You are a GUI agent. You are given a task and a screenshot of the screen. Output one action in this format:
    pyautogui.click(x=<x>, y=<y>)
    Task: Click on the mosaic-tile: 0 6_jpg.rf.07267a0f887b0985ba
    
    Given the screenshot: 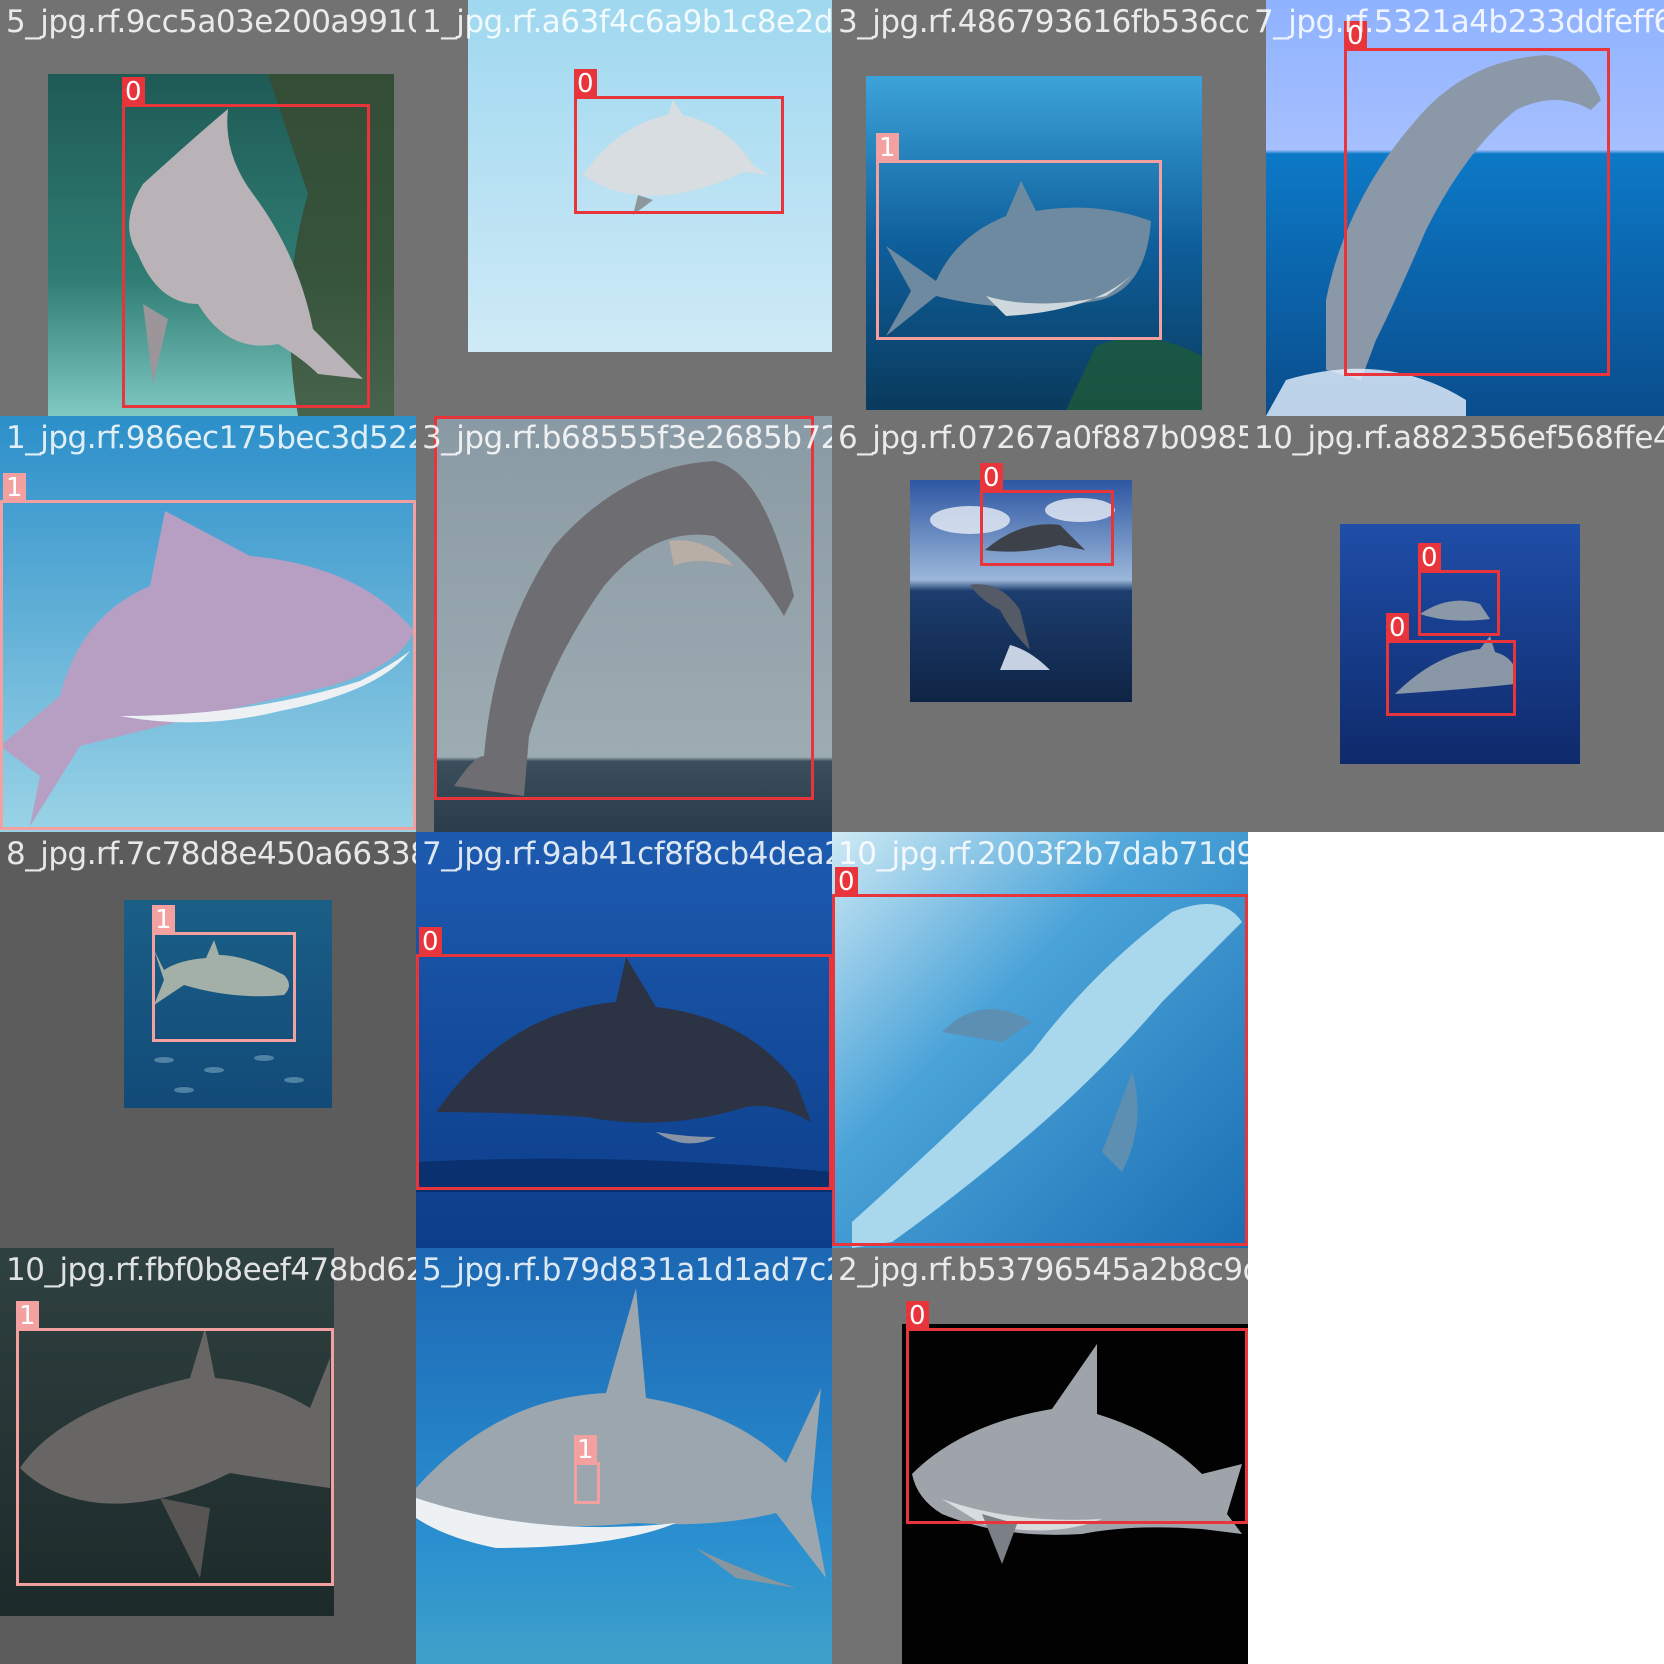 What is the action you would take?
    pyautogui.click(x=1040, y=624)
    